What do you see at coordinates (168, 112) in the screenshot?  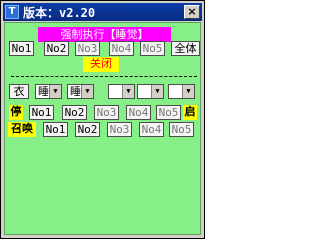 I see `row3-no5-button: No5` at bounding box center [168, 112].